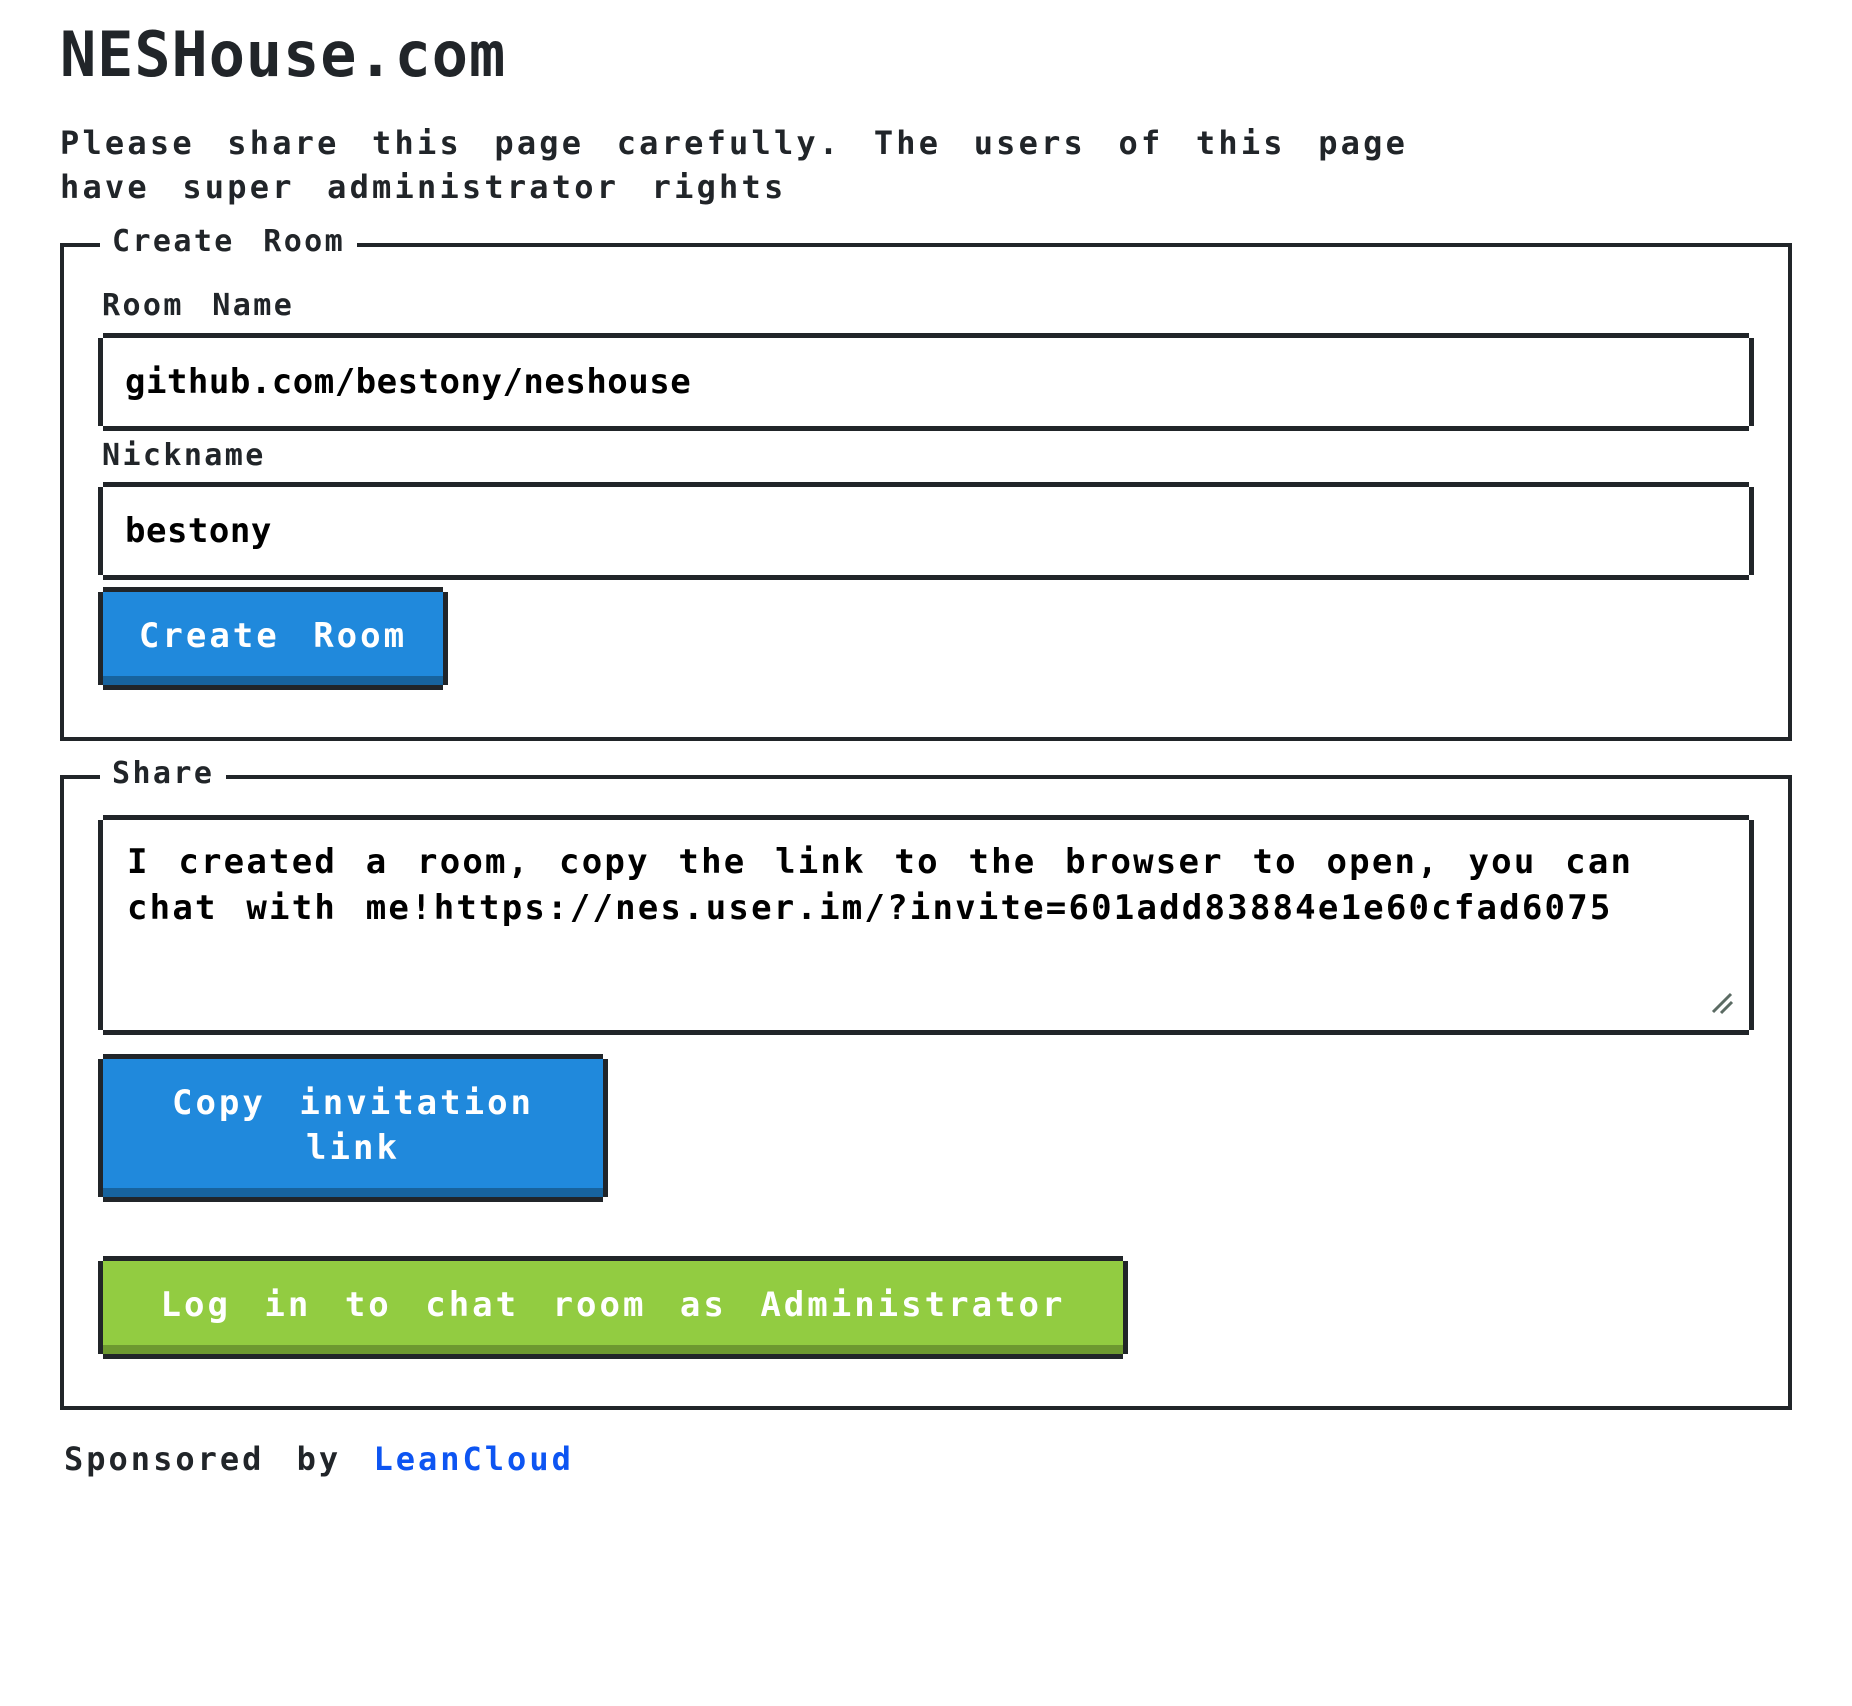 This screenshot has height=1706, width=1852. What do you see at coordinates (198, 306) in the screenshot?
I see `room-name-label: Room Name` at bounding box center [198, 306].